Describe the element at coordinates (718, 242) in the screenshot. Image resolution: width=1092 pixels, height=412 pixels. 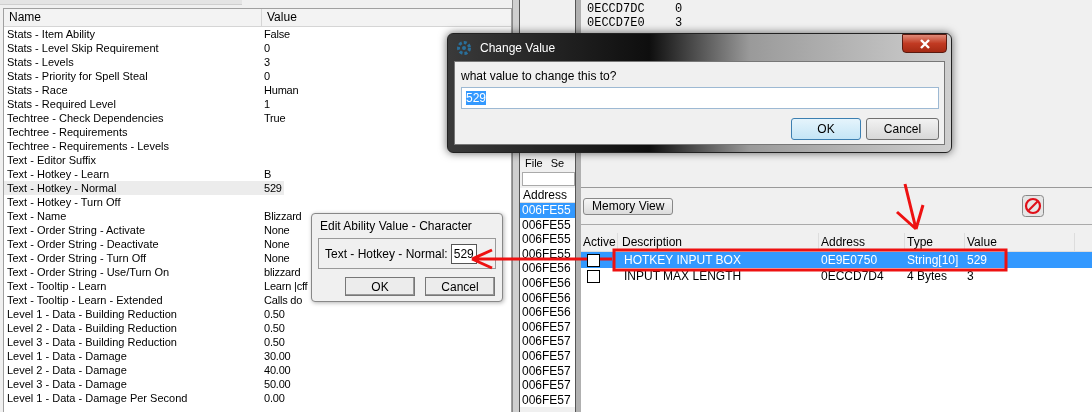
I see `column-header: Description` at that location.